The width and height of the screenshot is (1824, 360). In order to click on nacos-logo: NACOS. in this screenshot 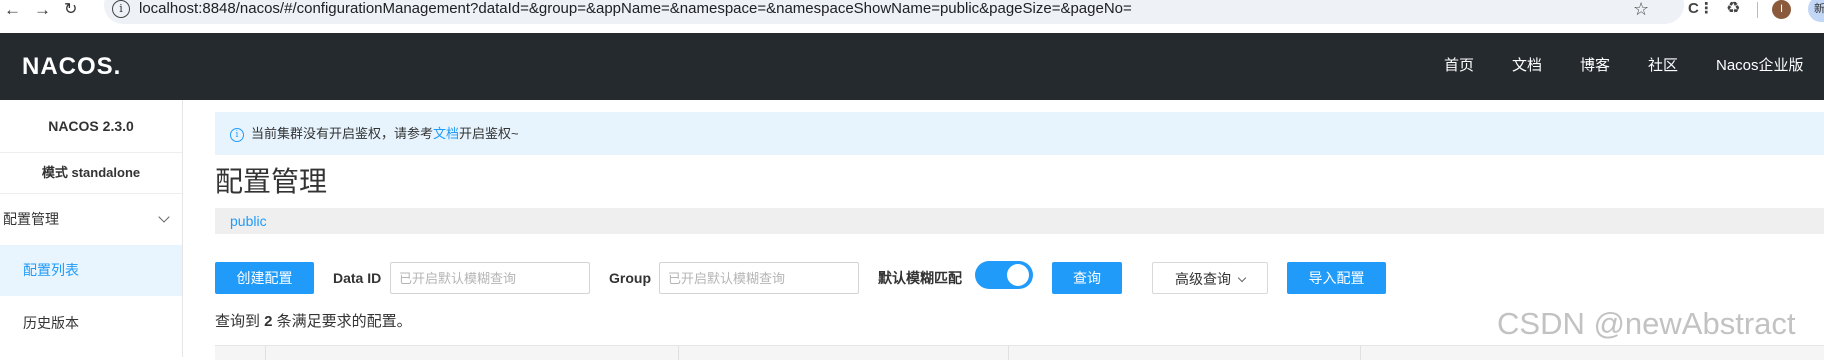, I will do `click(71, 67)`.